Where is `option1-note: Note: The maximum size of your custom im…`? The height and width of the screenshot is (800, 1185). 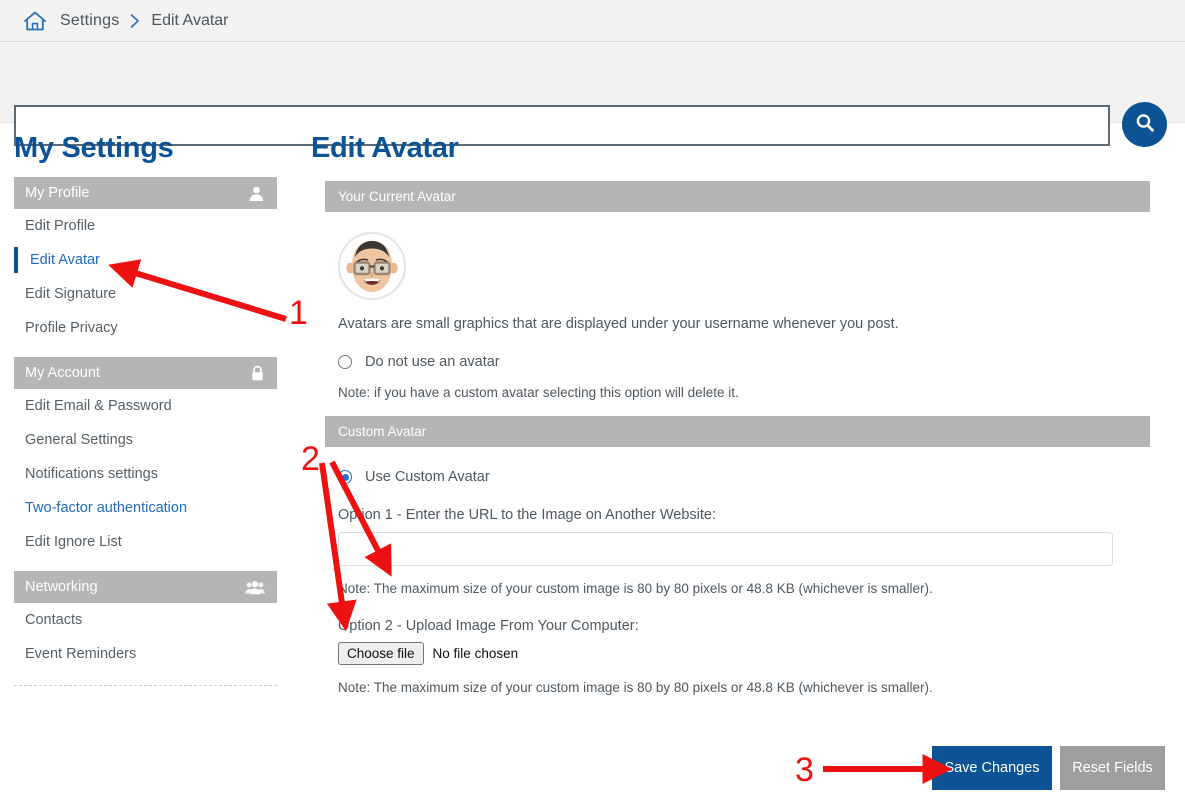 option1-note: Note: The maximum size of your custom im… is located at coordinates (635, 588).